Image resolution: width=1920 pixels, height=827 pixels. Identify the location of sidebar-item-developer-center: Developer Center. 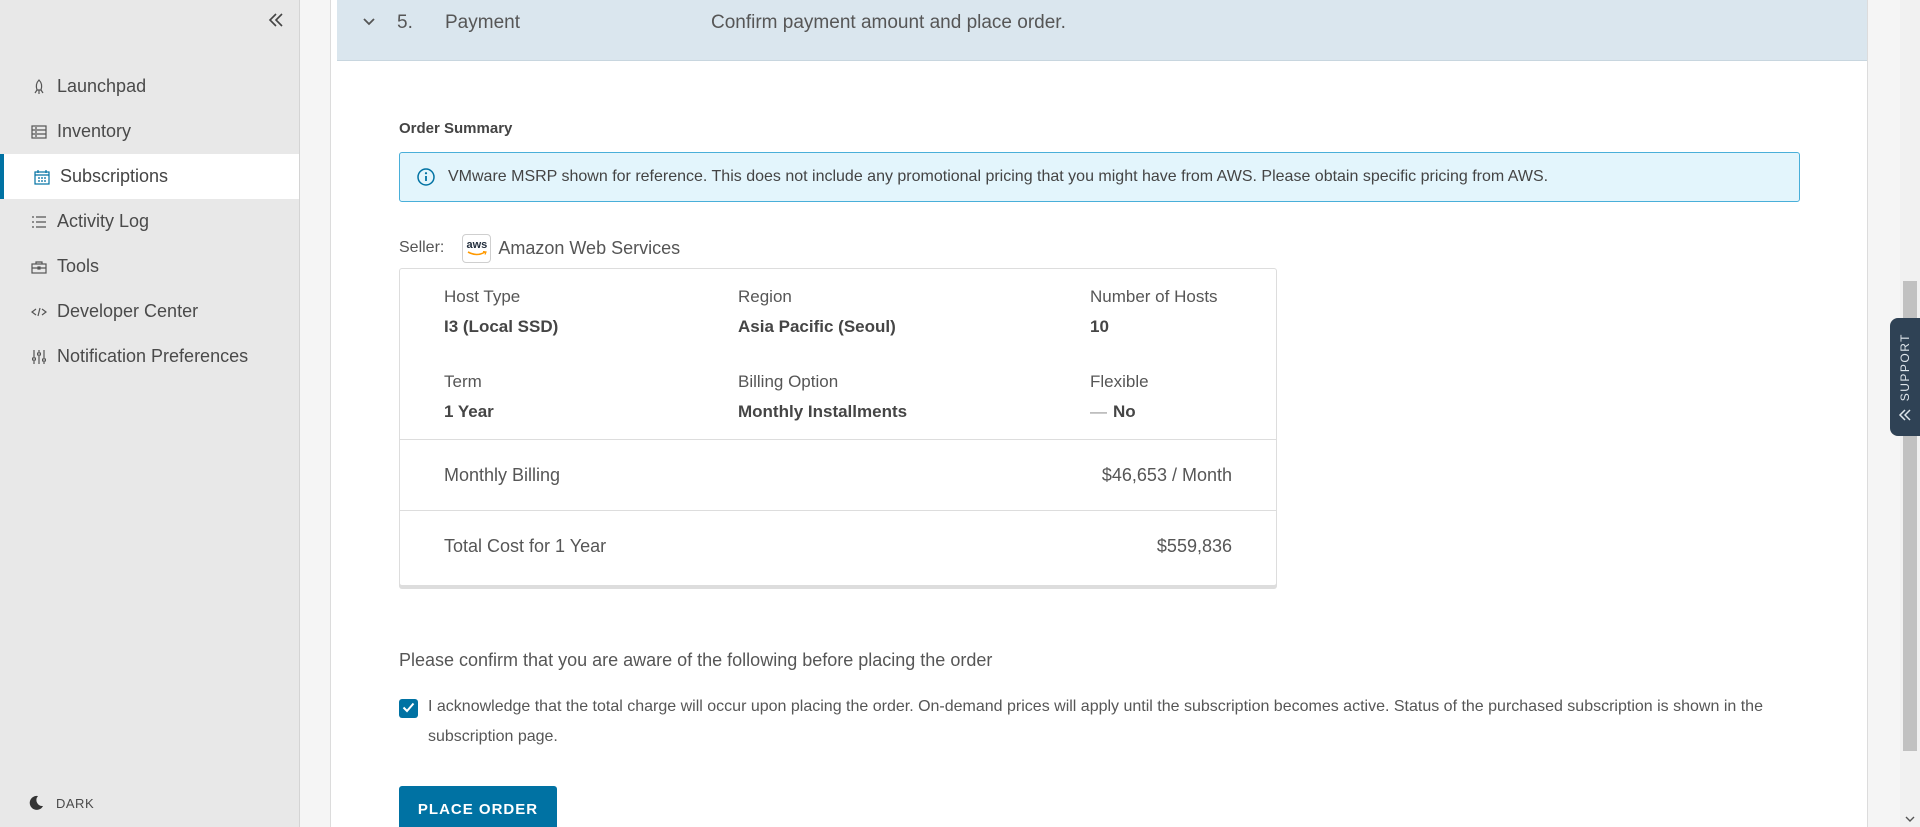
(149, 311).